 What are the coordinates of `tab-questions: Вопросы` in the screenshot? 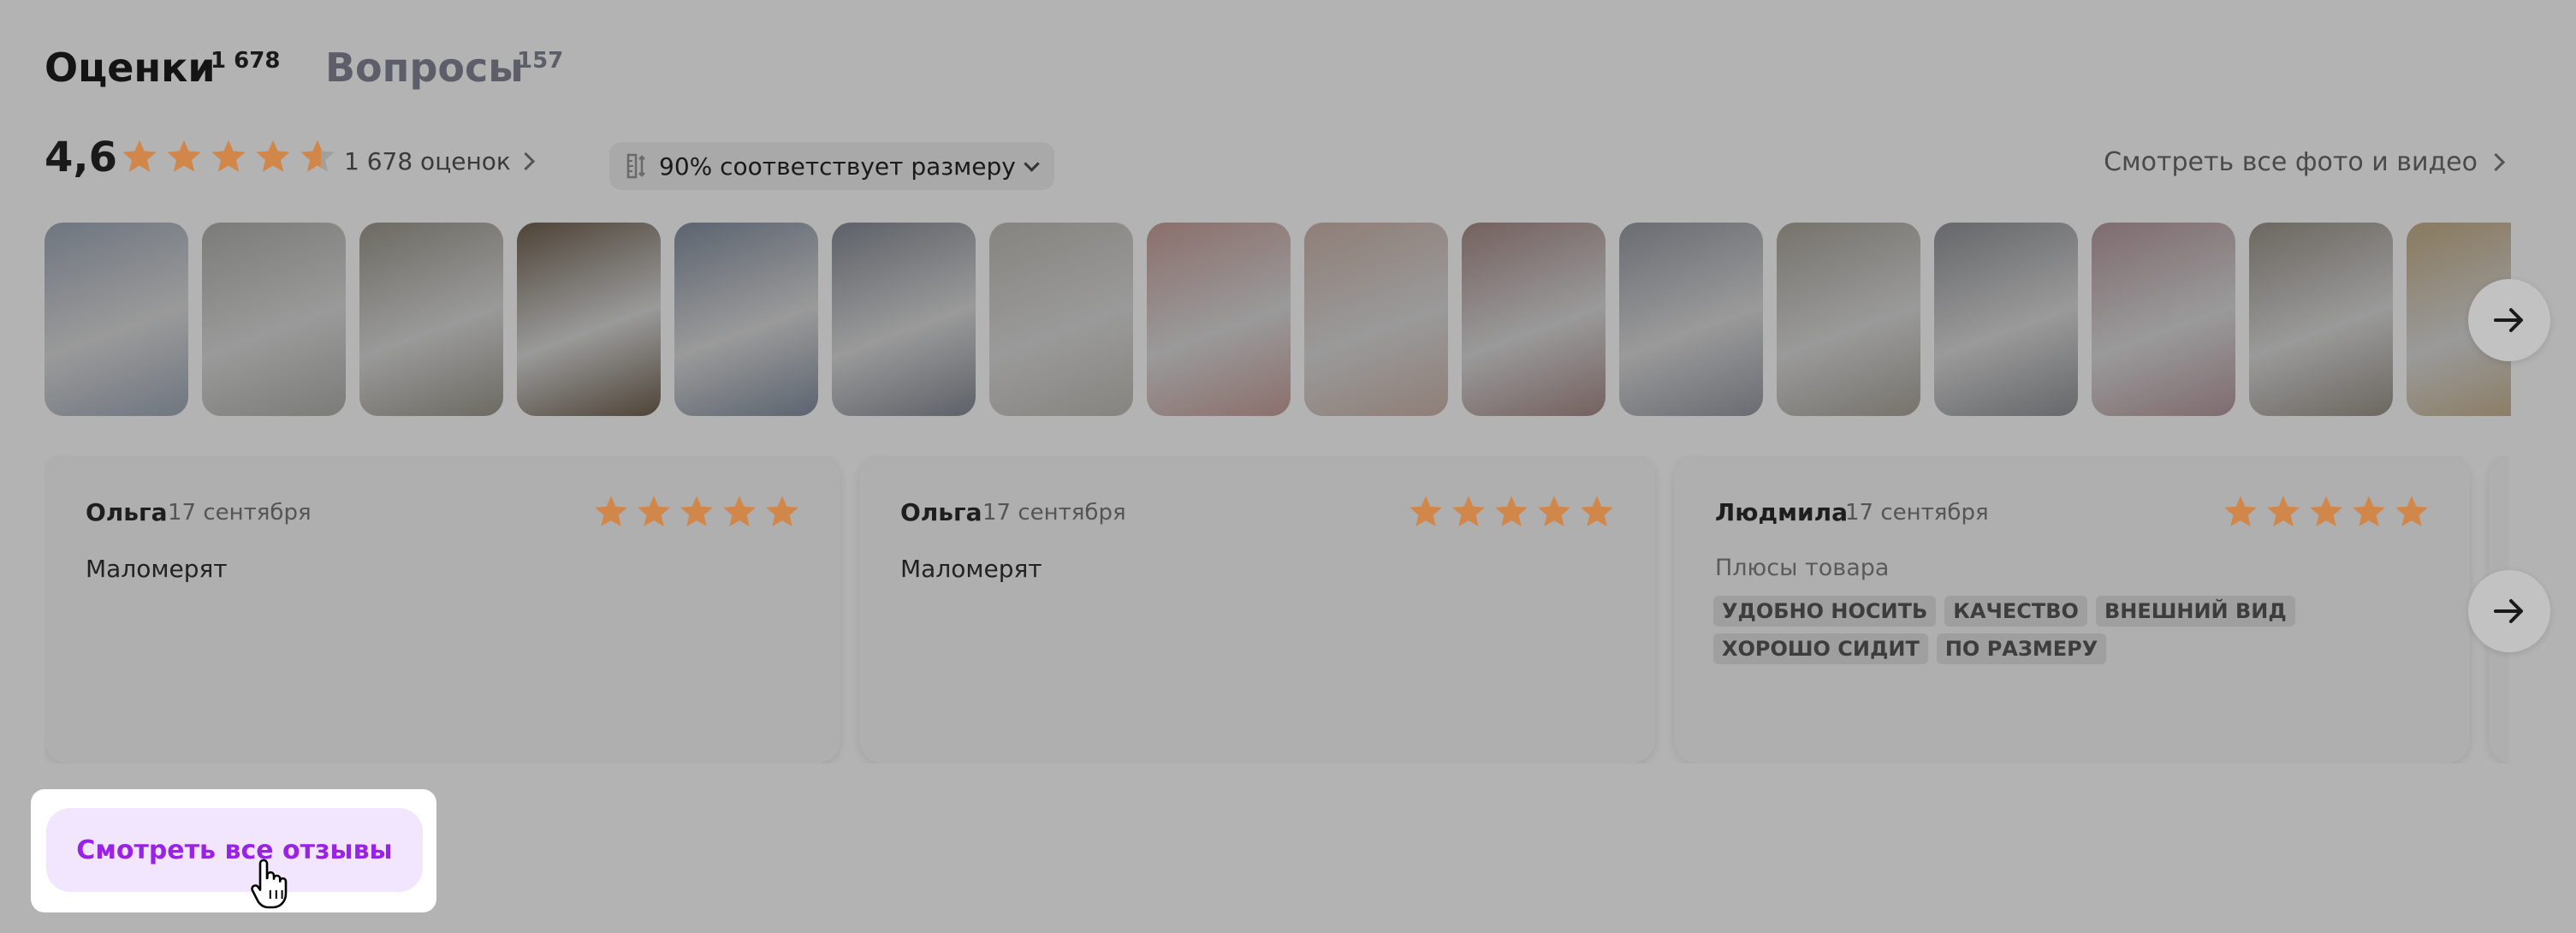 It's located at (424, 68).